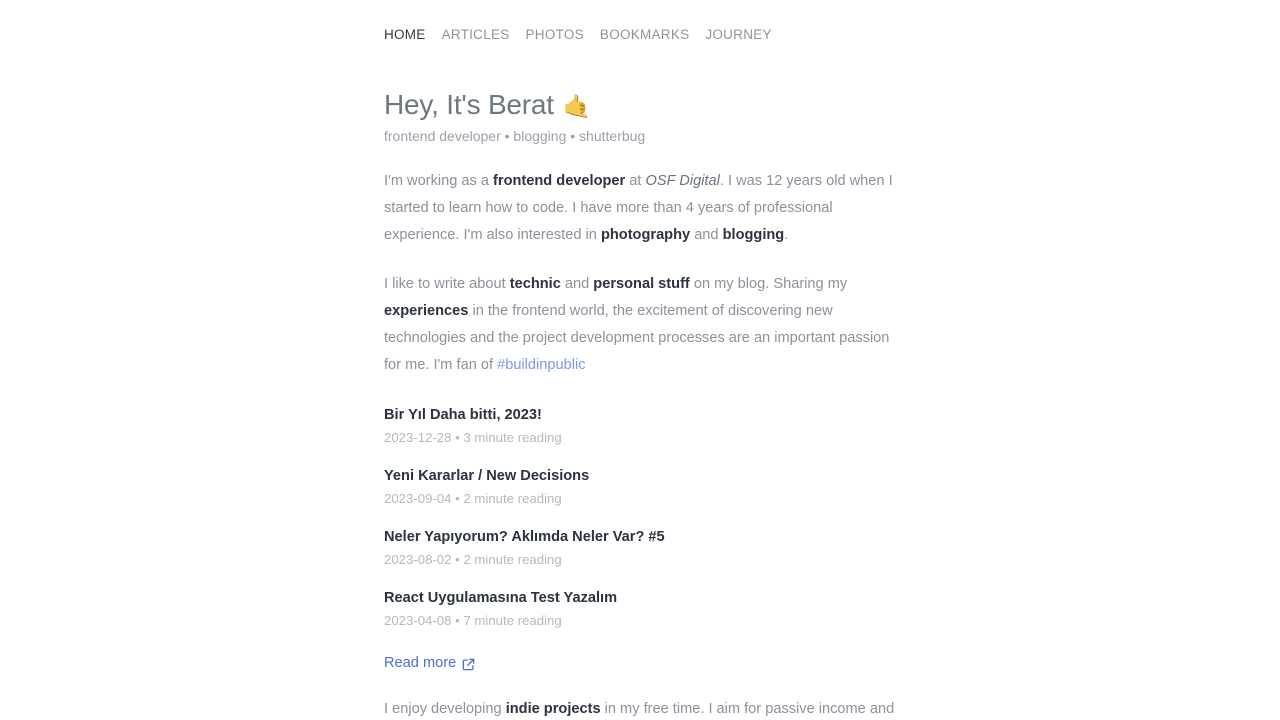 This screenshot has height=720, width=1280. What do you see at coordinates (541, 365) in the screenshot?
I see `buildinpublic-hashtag-link: #buildinpublic` at bounding box center [541, 365].